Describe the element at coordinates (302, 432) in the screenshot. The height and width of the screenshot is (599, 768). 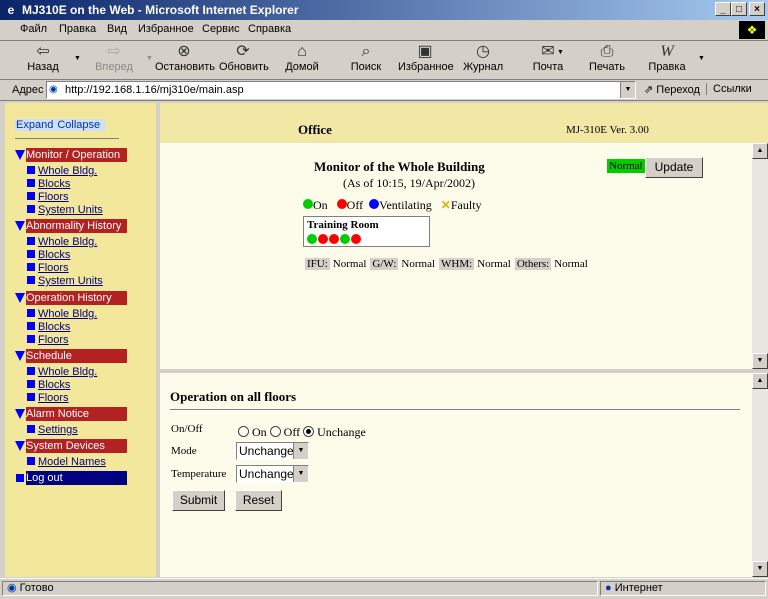
I see `onoff-radio-group: On Off Unchange` at that location.